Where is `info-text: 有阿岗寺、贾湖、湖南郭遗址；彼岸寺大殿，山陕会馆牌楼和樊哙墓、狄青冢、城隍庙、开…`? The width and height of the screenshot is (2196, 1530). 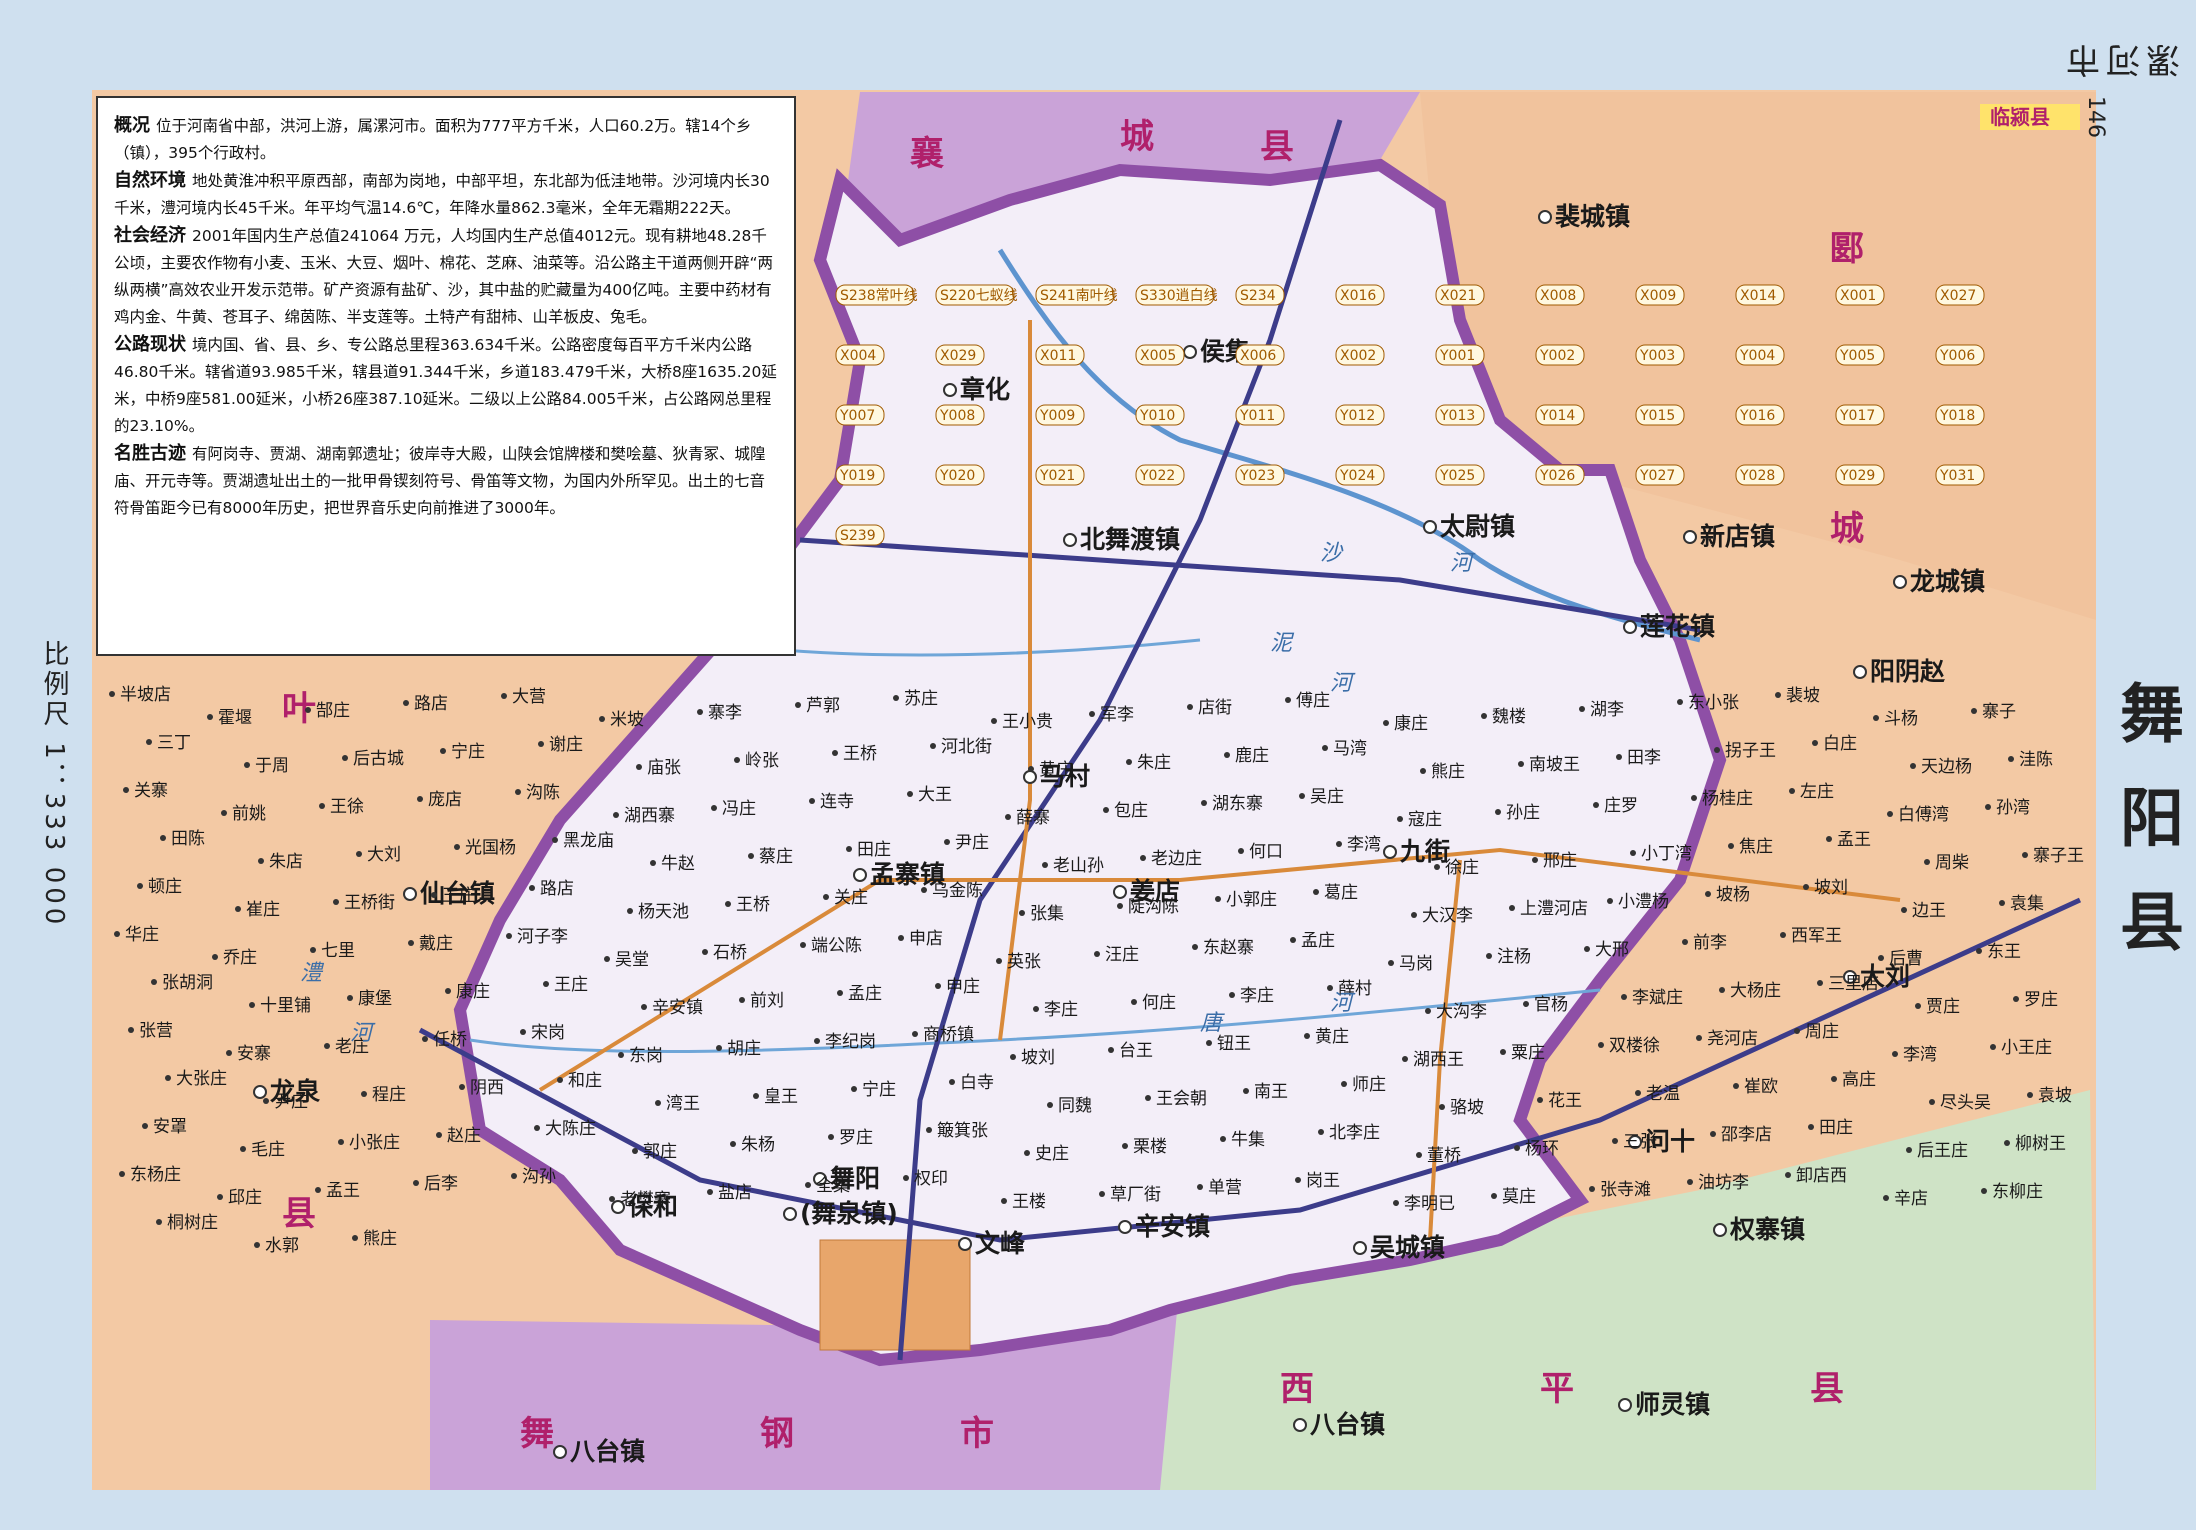 info-text: 有阿岗寺、贾湖、湖南郭遗址；彼岸寺大殿，山陕会馆牌楼和樊哙墓、狄青冢、城隍庙、开… is located at coordinates (440, 481).